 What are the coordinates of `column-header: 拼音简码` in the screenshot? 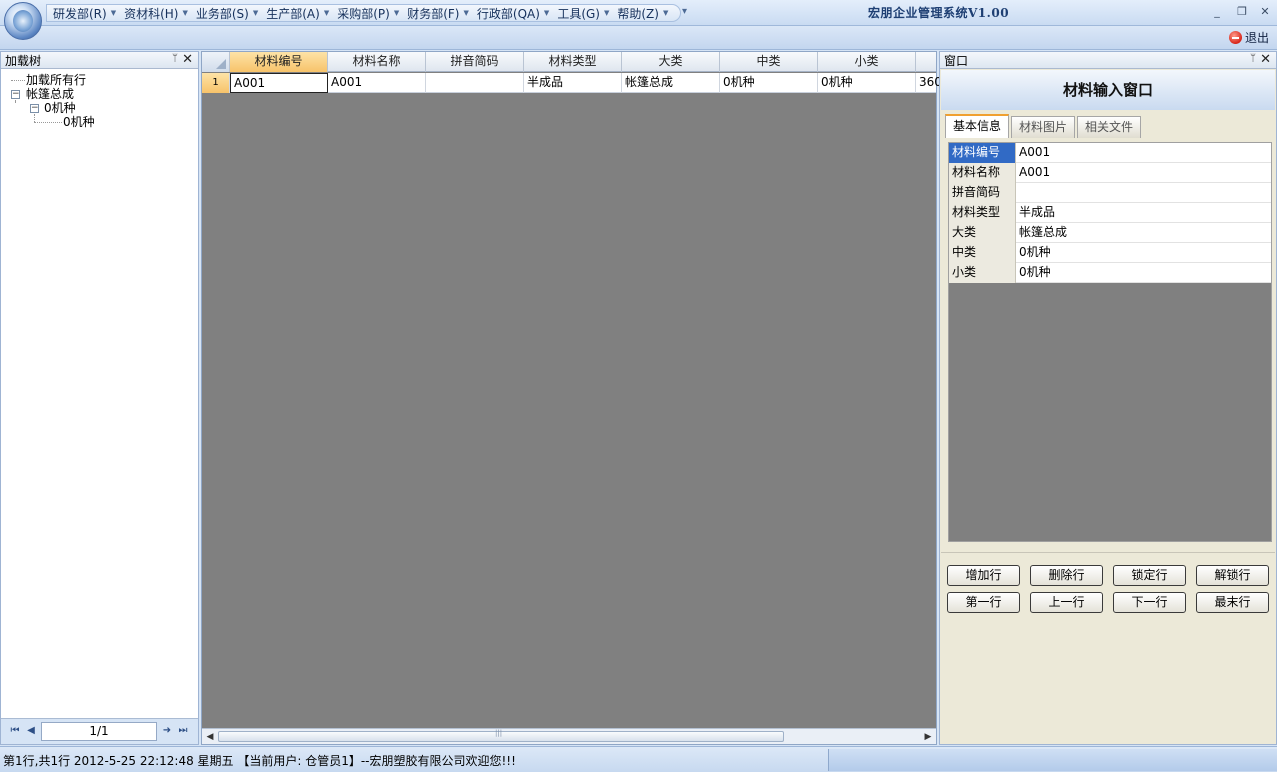 It's located at (475, 62).